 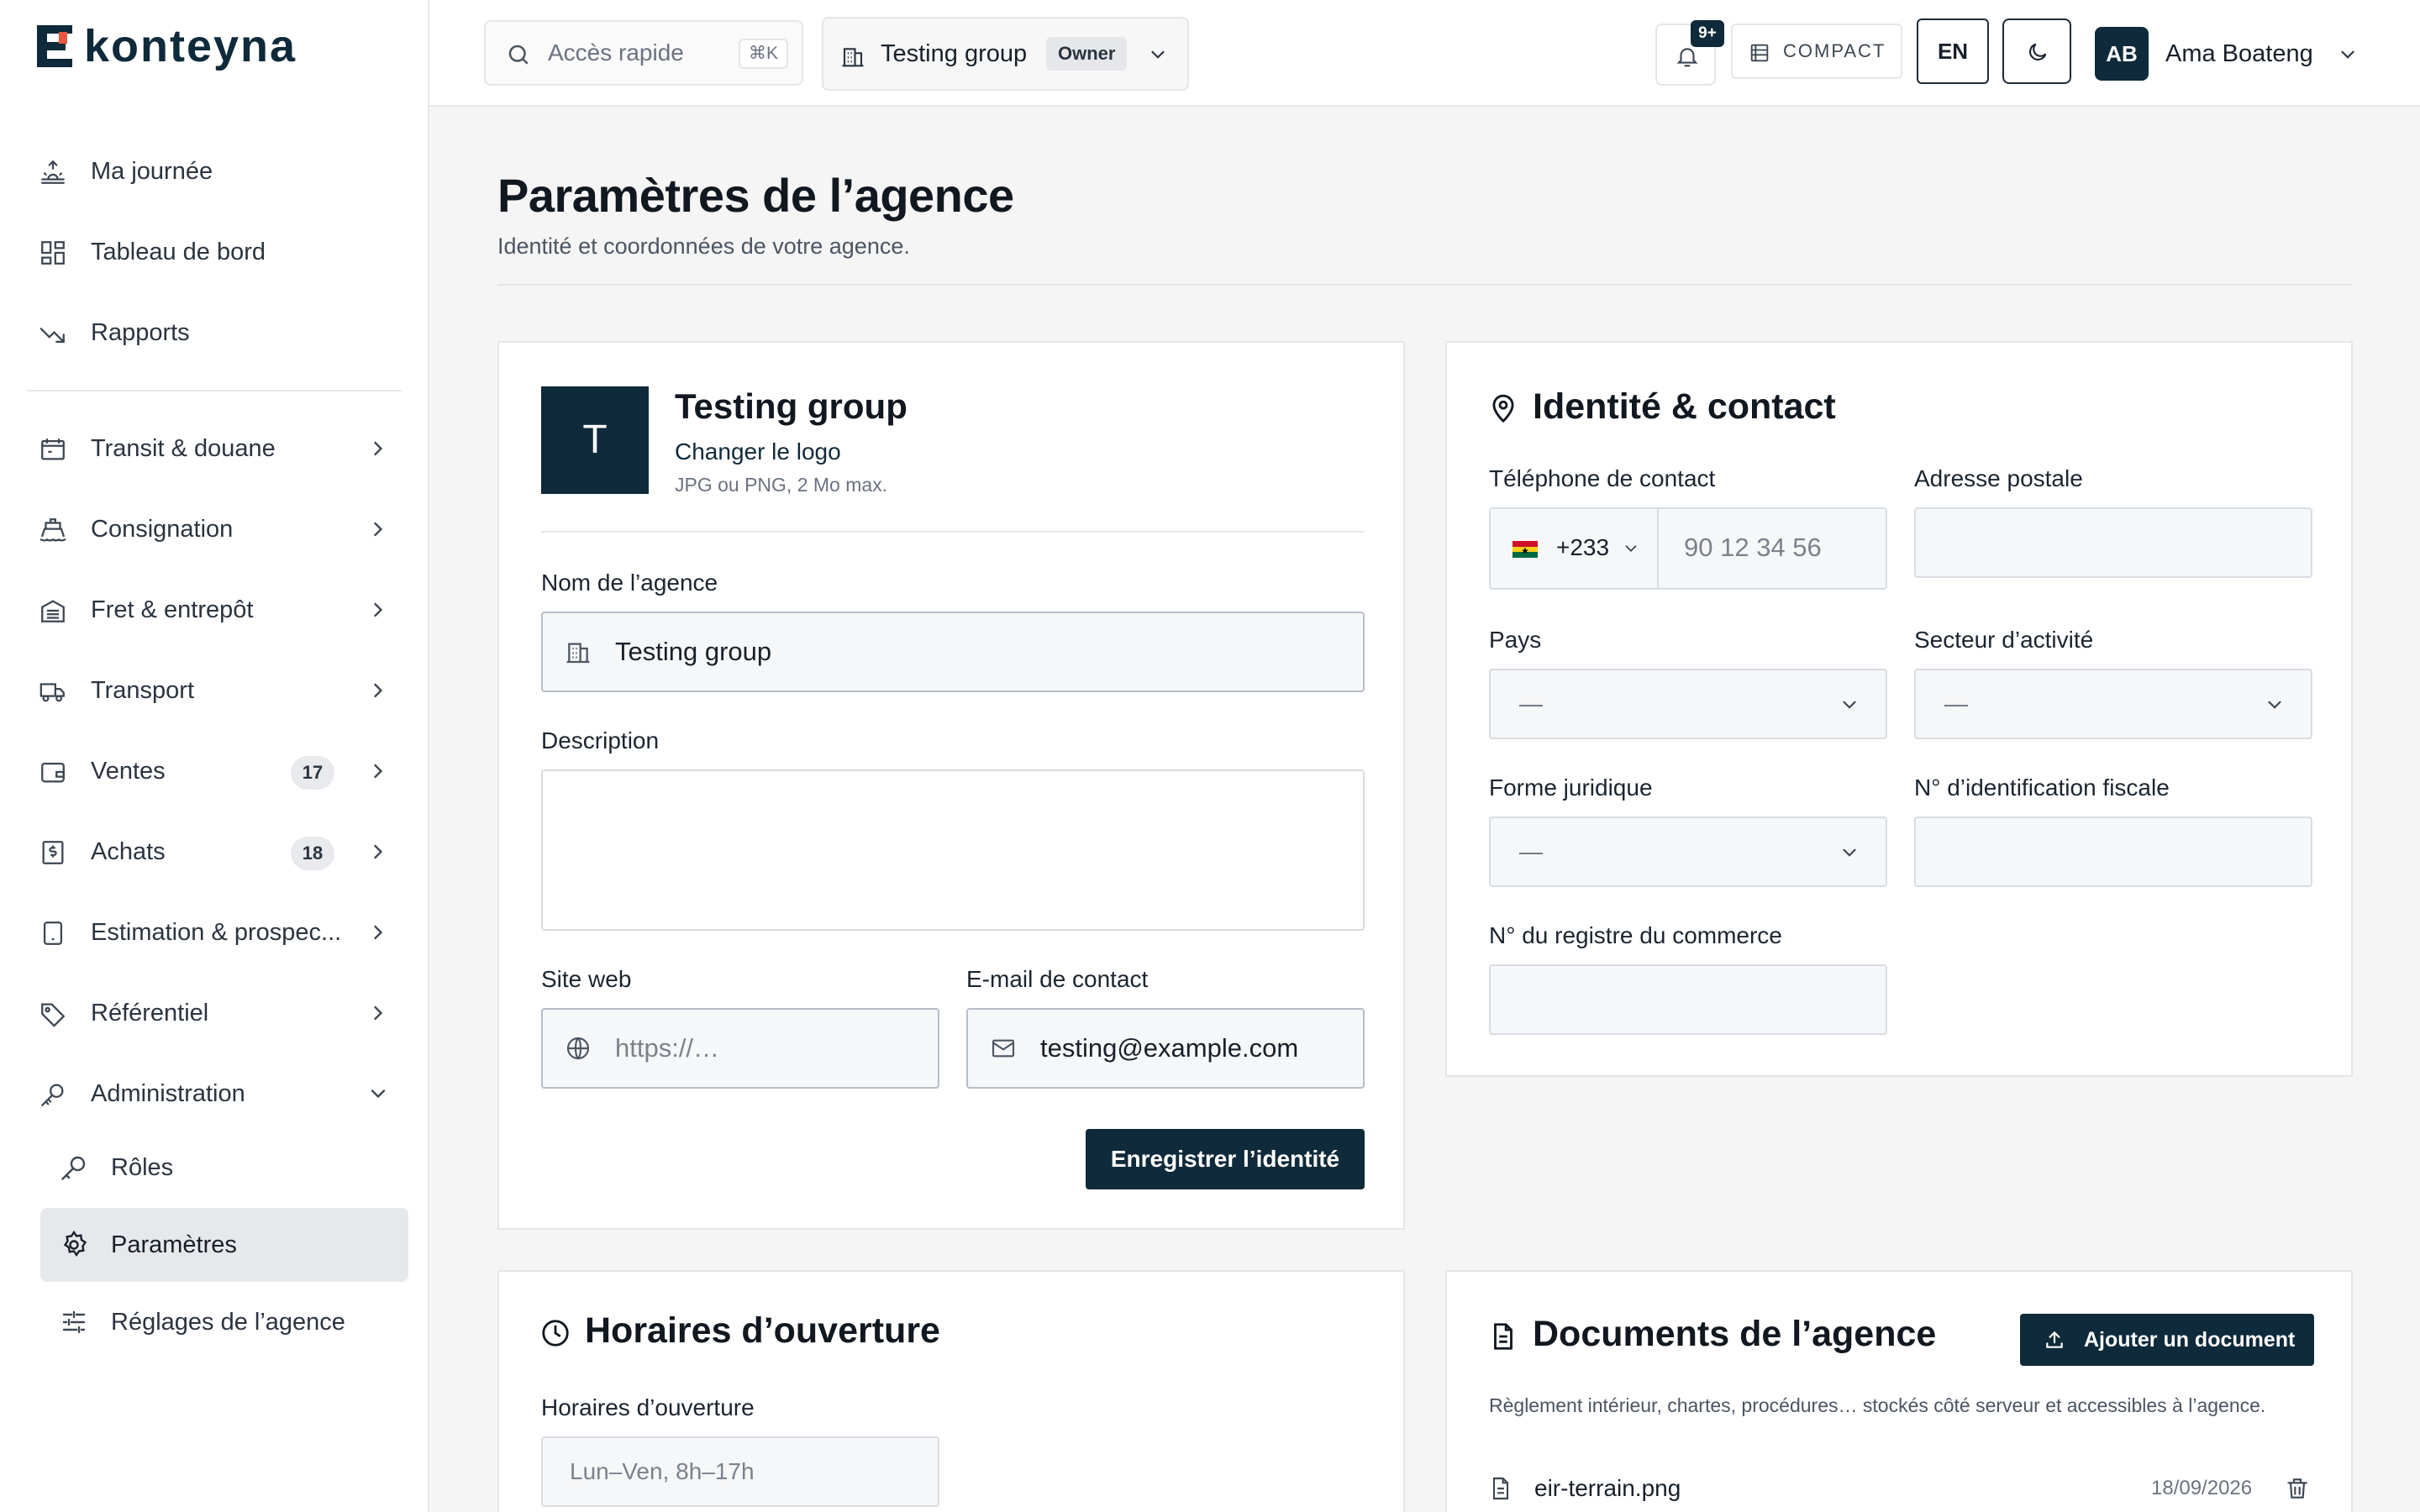 I want to click on sidebar-item-consignation: Consignation, so click(x=218, y=529).